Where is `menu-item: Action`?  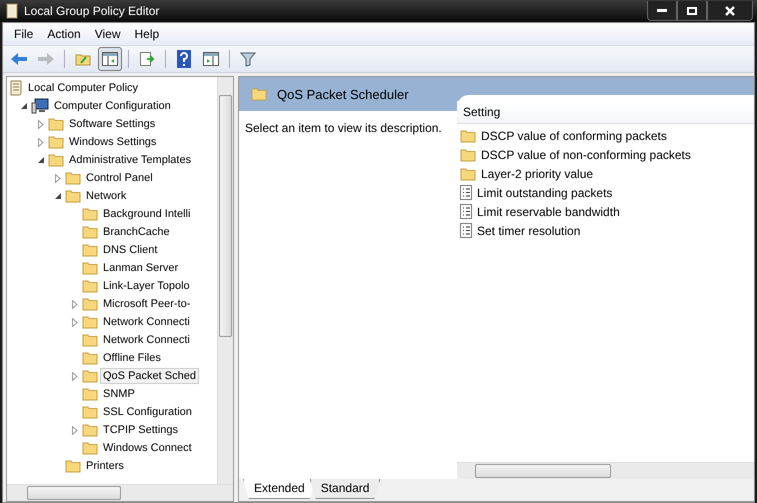 menu-item: Action is located at coordinates (64, 34).